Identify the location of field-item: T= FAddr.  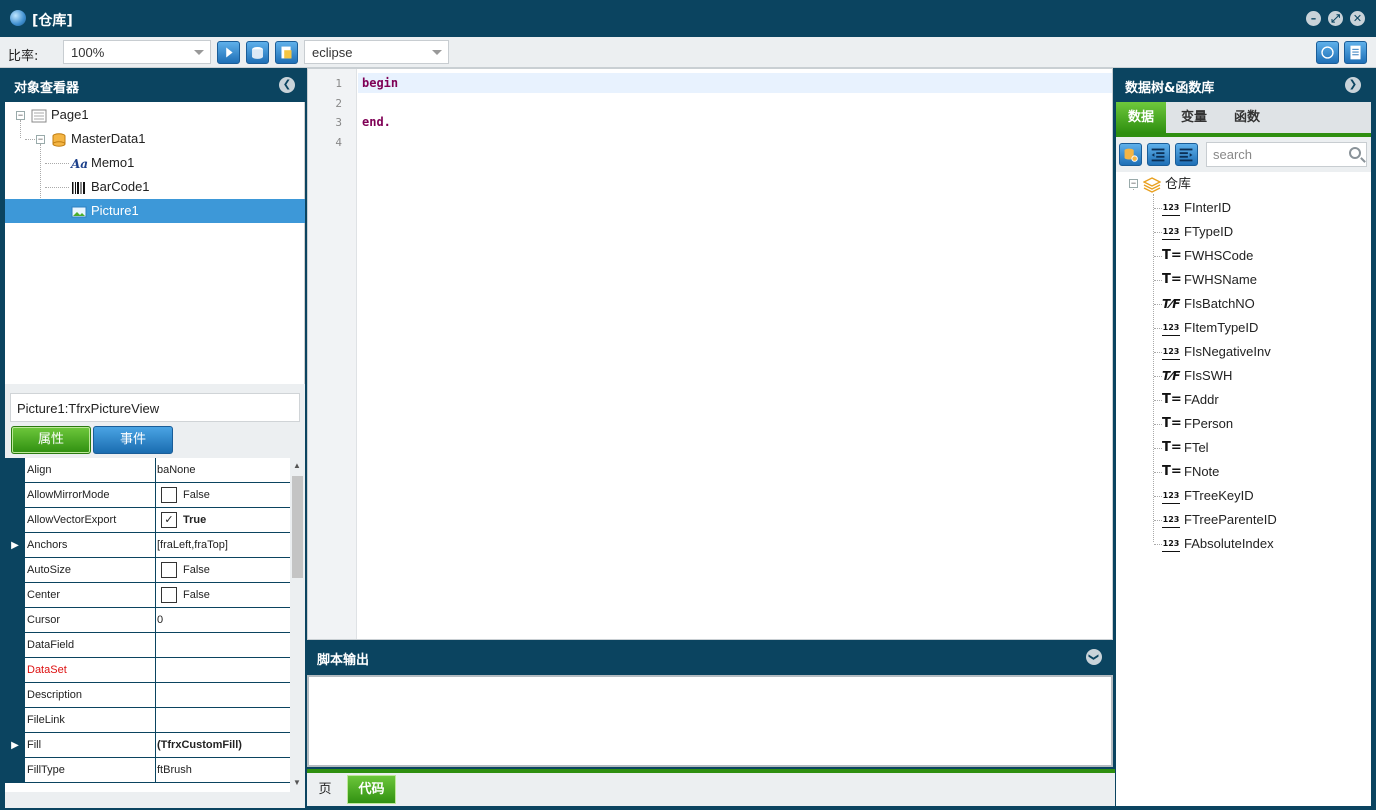
(1190, 400).